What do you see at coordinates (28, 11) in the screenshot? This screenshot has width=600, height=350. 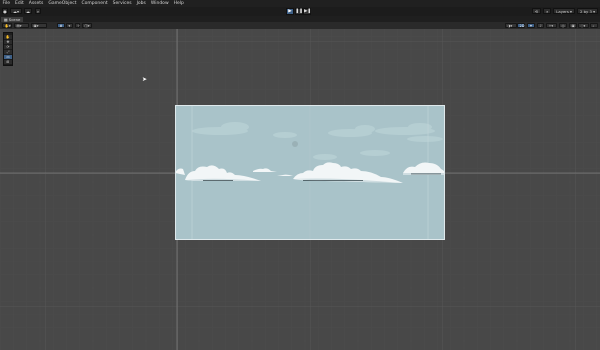 I see `collab-icon: ☁` at bounding box center [28, 11].